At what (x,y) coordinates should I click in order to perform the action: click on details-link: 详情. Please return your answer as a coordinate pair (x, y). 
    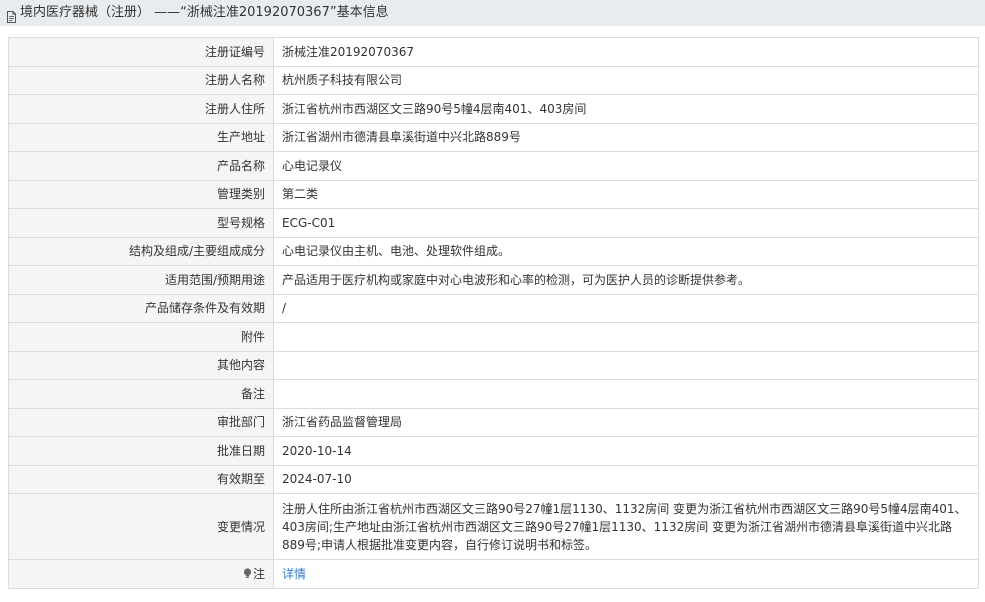
    Looking at the image, I should click on (294, 574).